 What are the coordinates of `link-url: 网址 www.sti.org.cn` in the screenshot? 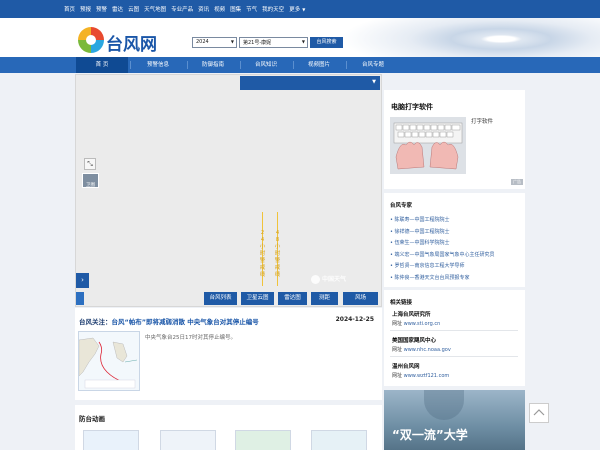 It's located at (416, 323).